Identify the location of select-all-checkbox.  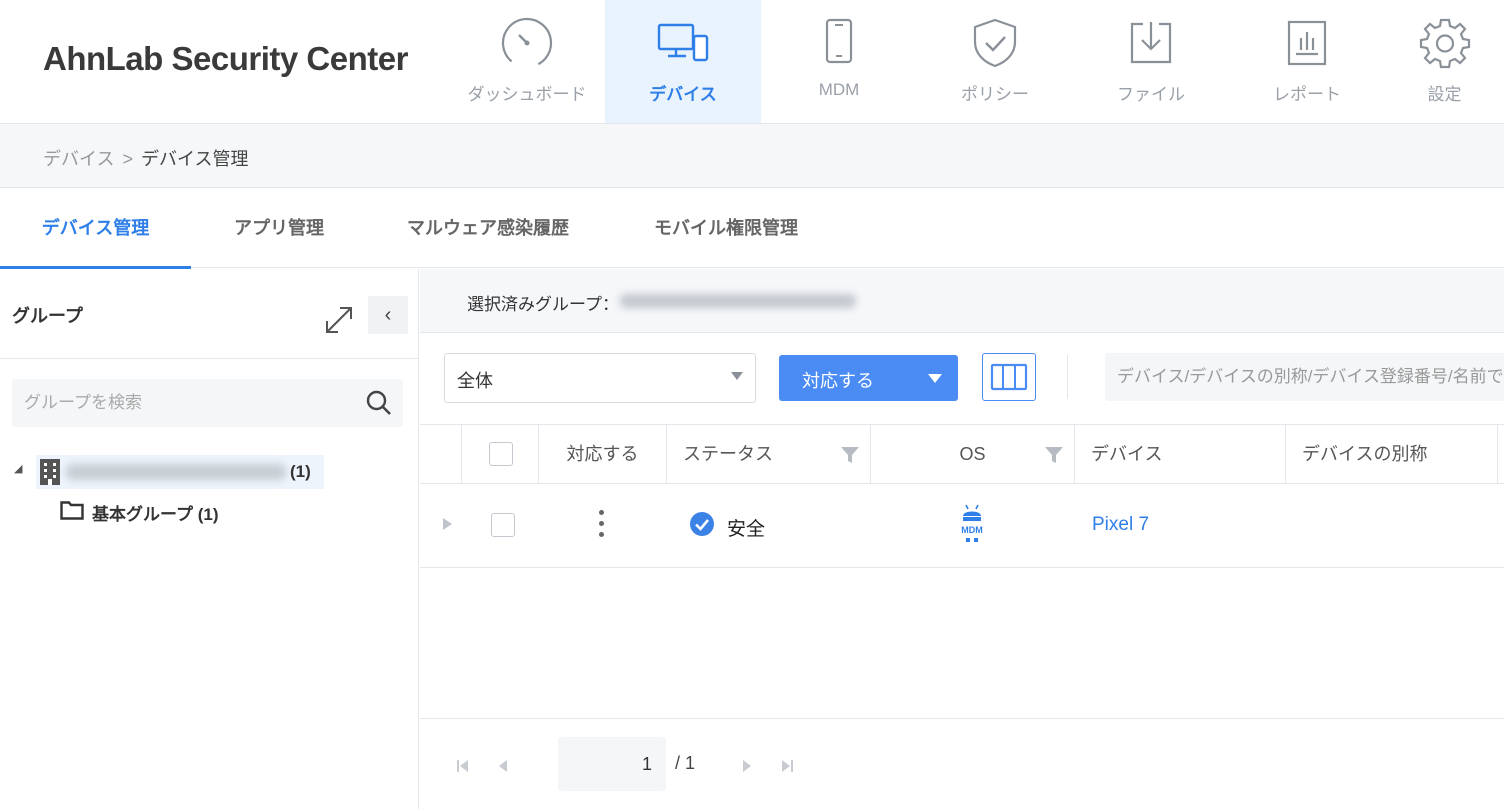
(501, 454).